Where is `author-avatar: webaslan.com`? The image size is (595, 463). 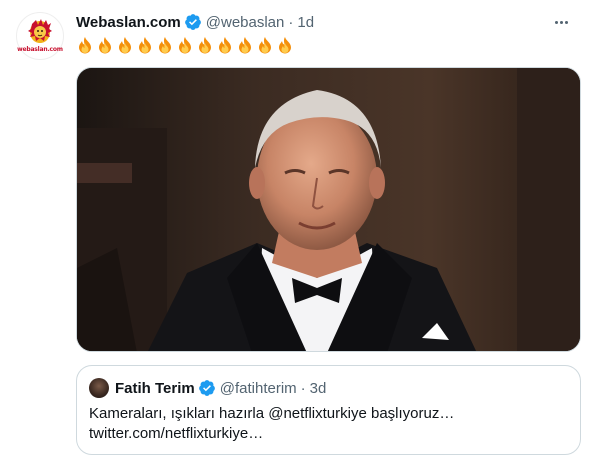 author-avatar: webaslan.com is located at coordinates (40, 36).